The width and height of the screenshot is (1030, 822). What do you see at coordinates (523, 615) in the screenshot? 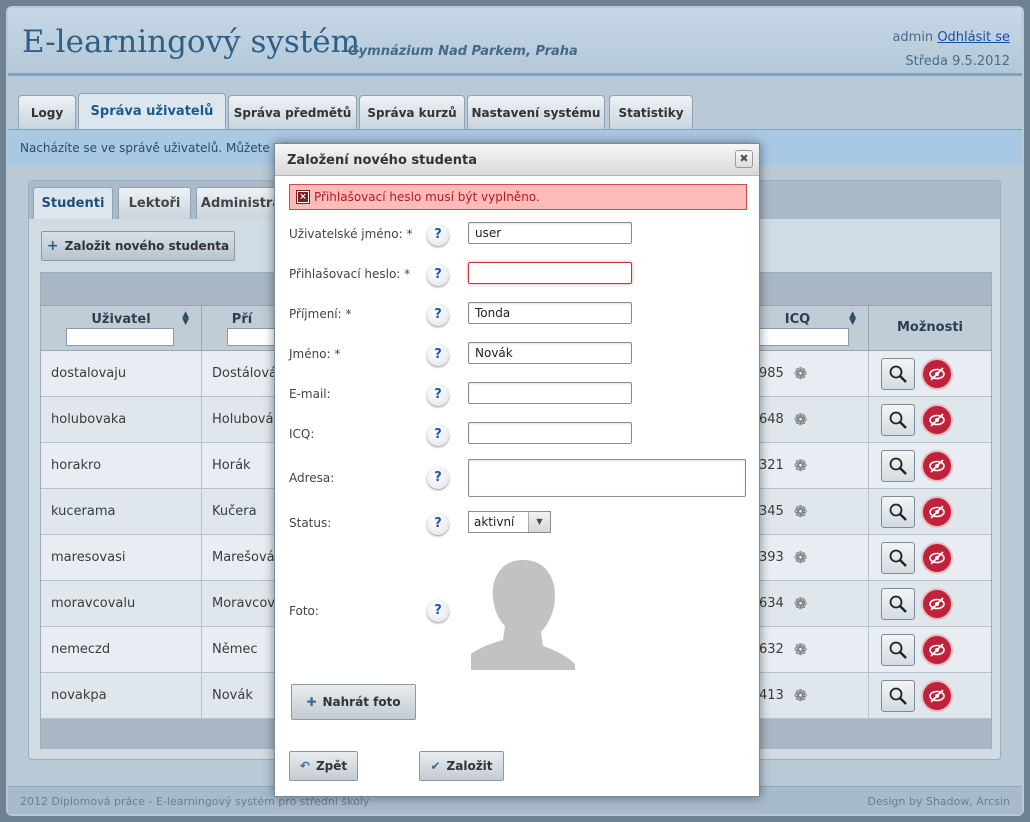
I see `avatar-placeholder-icon` at bounding box center [523, 615].